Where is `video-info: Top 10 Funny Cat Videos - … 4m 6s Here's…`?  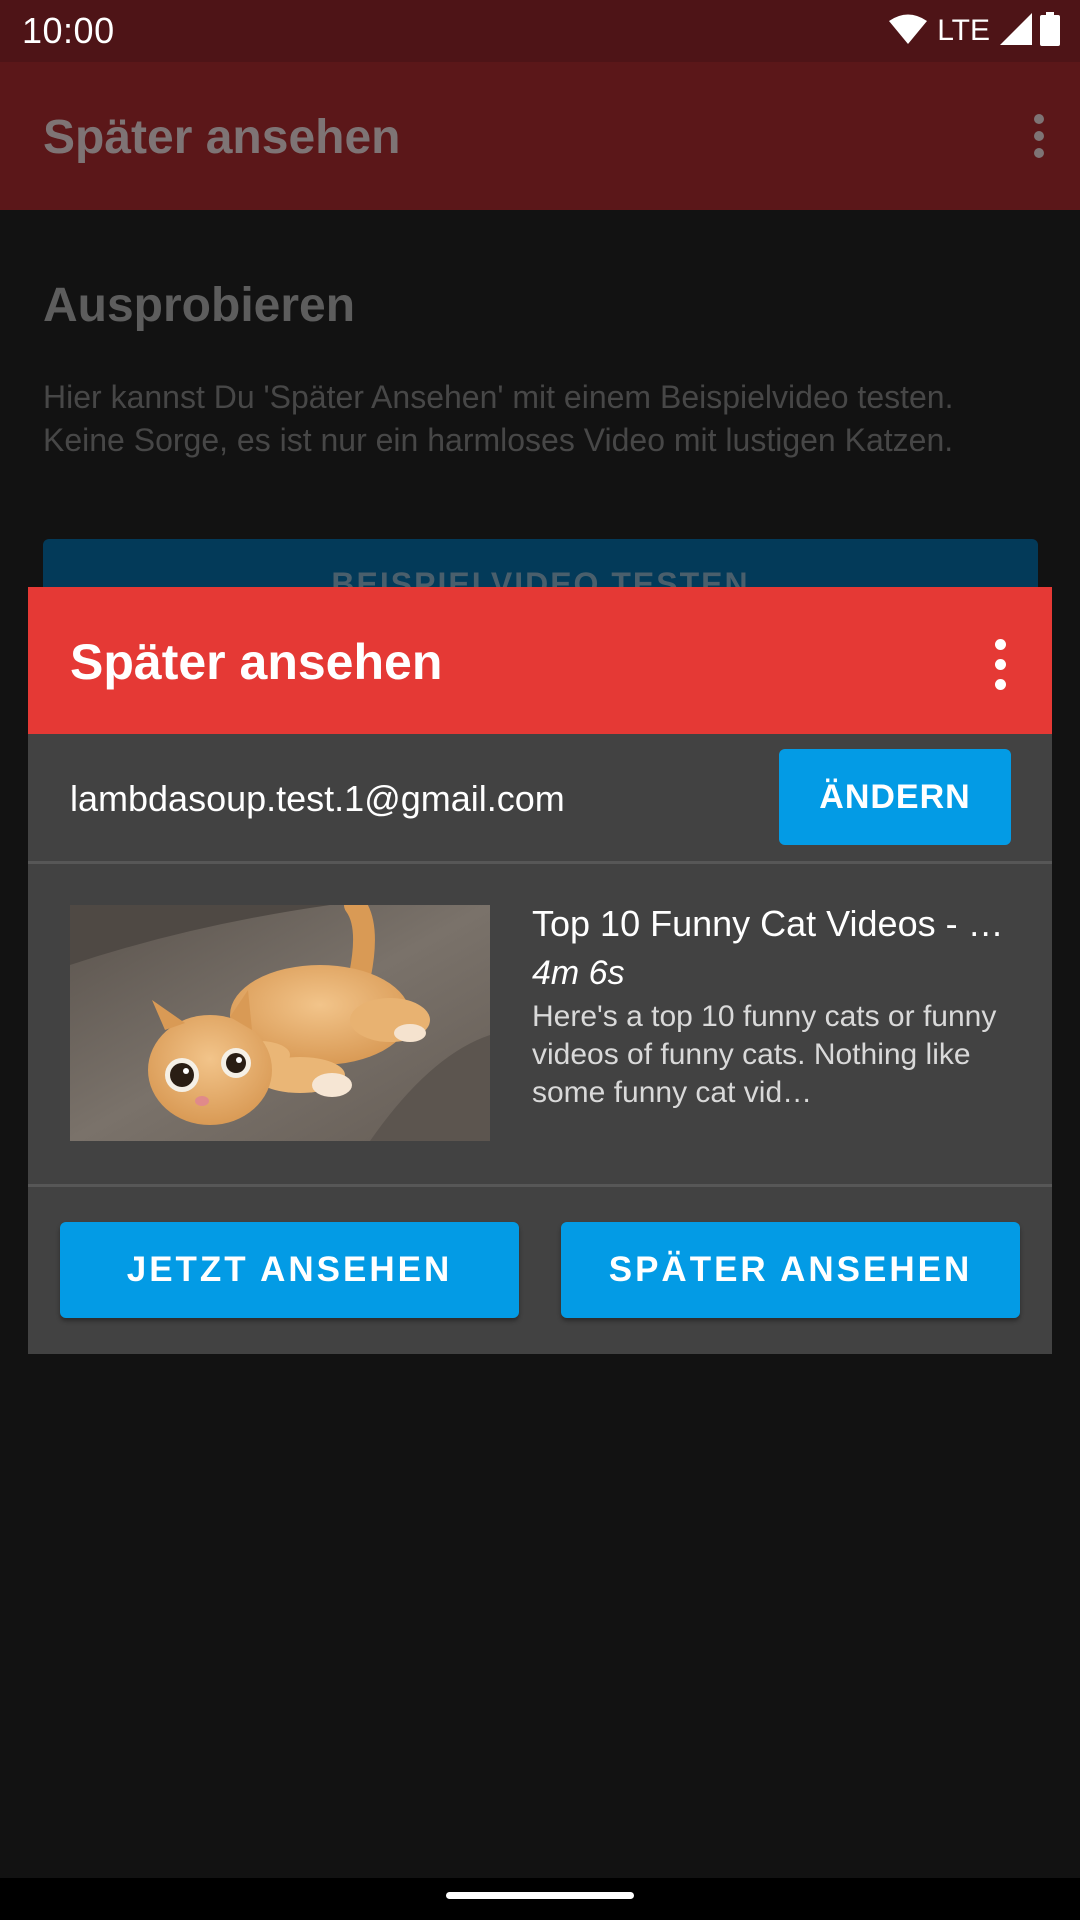 video-info: Top 10 Funny Cat Videos - … 4m 6s Here's… is located at coordinates (777, 1006).